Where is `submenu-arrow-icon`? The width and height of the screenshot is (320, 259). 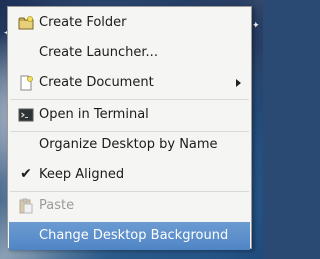
submenu-arrow-icon is located at coordinates (238, 83).